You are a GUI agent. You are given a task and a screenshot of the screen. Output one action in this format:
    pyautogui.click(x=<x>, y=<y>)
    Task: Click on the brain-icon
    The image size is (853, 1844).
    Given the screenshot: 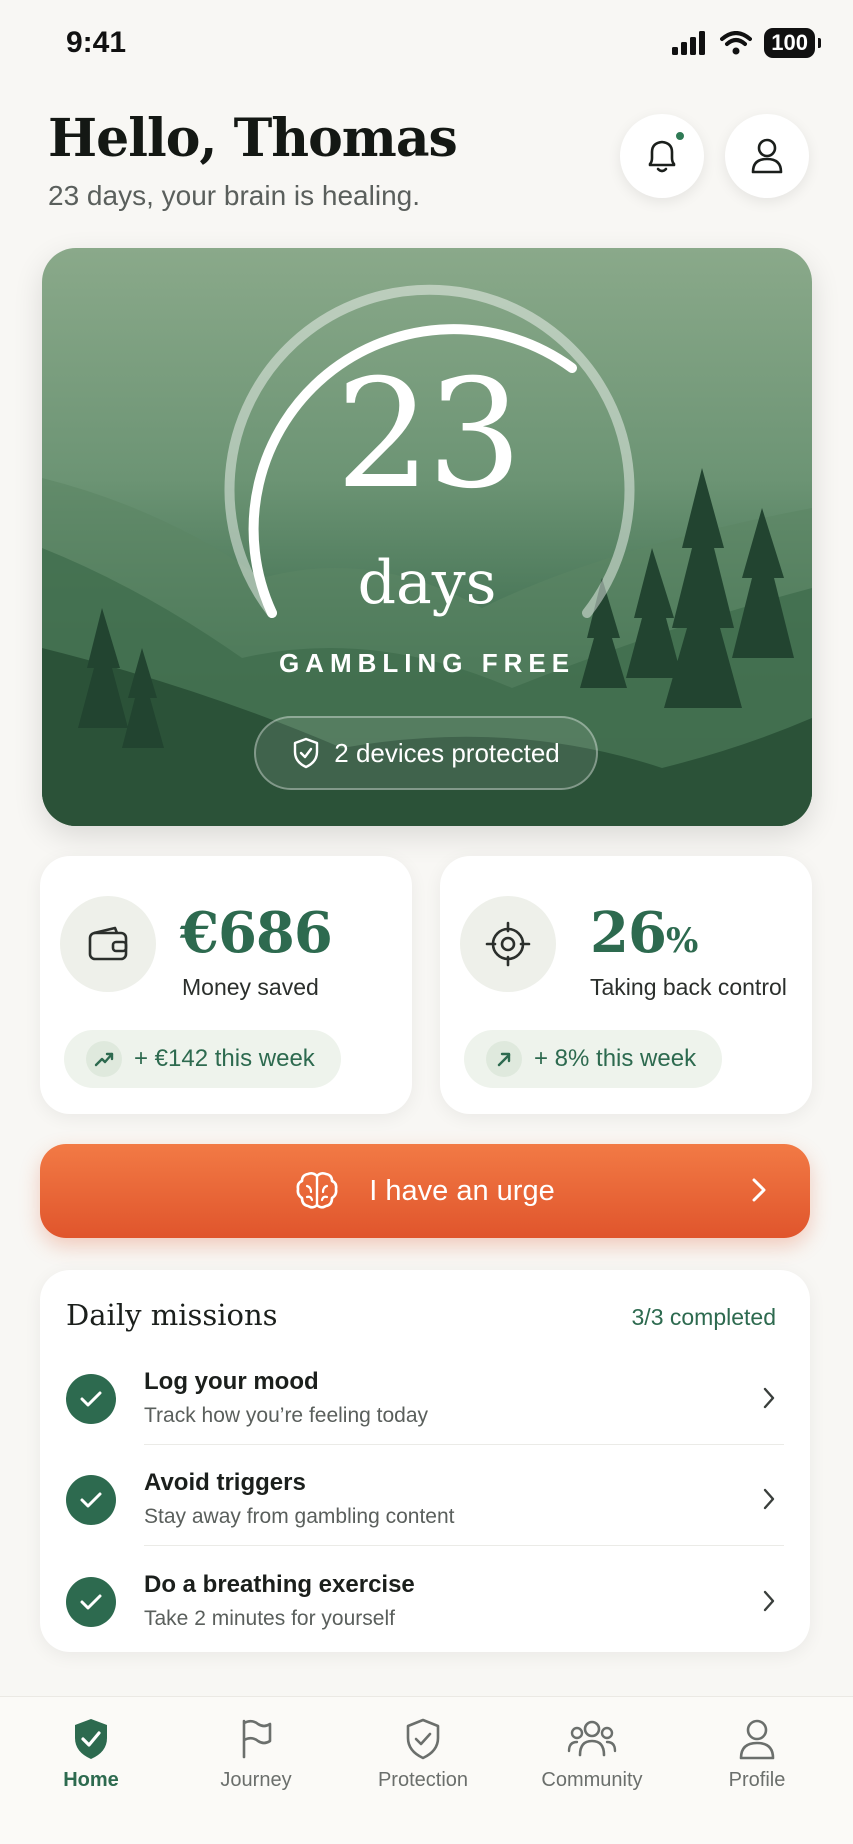 What is the action you would take?
    pyautogui.click(x=317, y=1190)
    